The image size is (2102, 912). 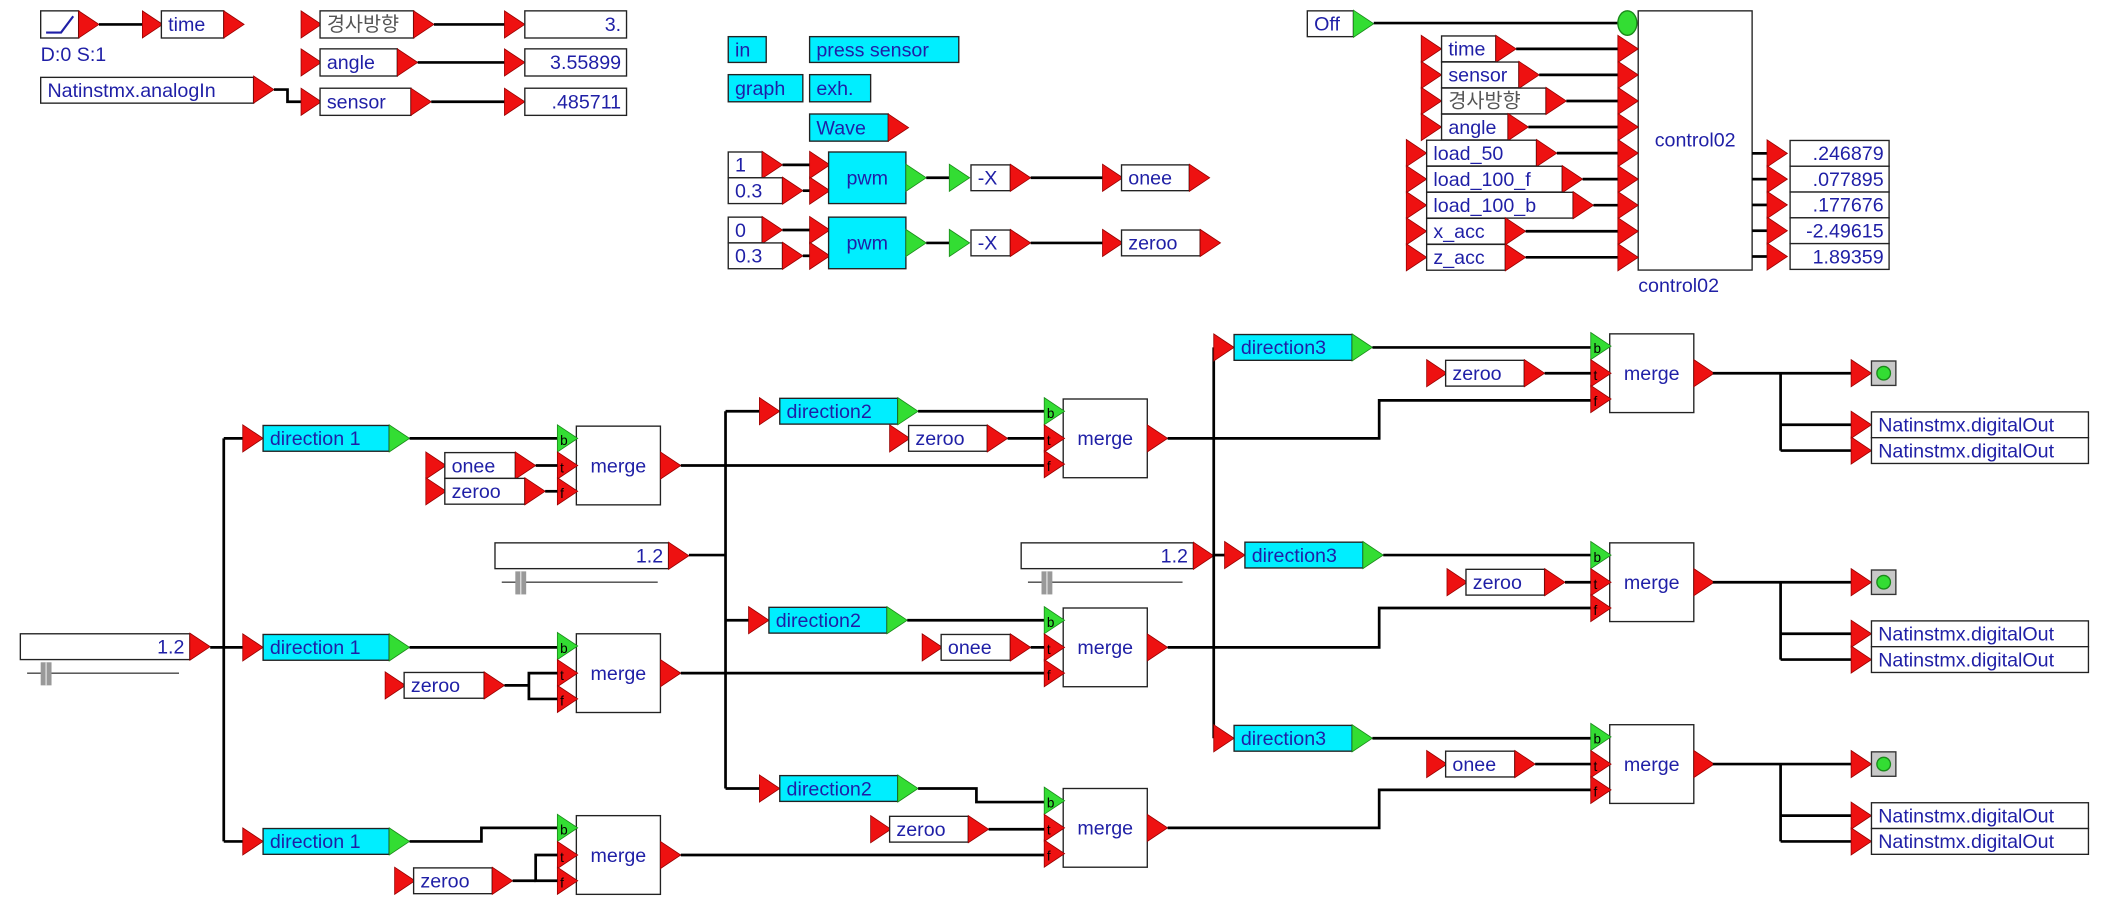 I want to click on direction-block: direction 1, so click(x=326, y=841).